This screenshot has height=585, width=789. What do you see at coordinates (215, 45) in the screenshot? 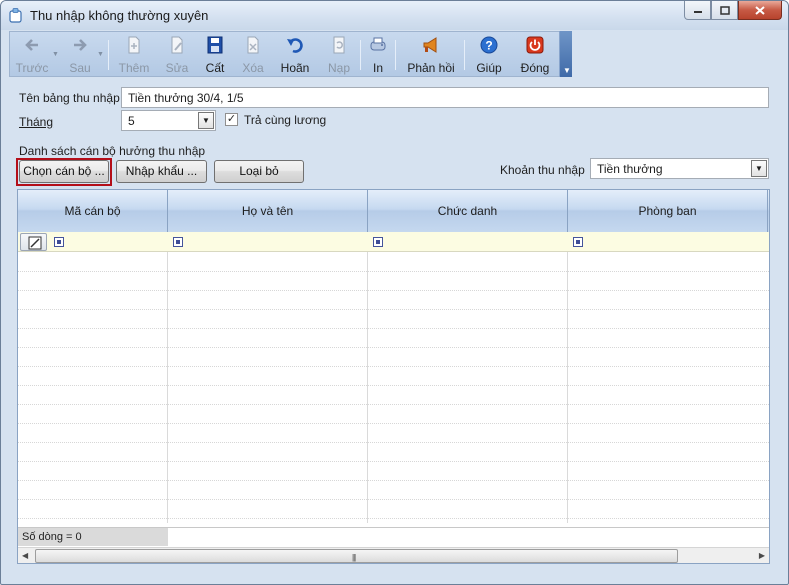
I see `save-icon` at bounding box center [215, 45].